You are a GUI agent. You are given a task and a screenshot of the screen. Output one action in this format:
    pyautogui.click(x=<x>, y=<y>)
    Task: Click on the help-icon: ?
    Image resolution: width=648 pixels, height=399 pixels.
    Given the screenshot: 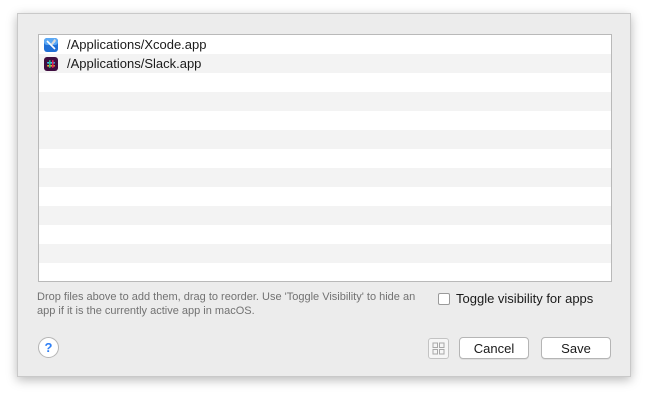 What is the action you would take?
    pyautogui.click(x=48, y=347)
    